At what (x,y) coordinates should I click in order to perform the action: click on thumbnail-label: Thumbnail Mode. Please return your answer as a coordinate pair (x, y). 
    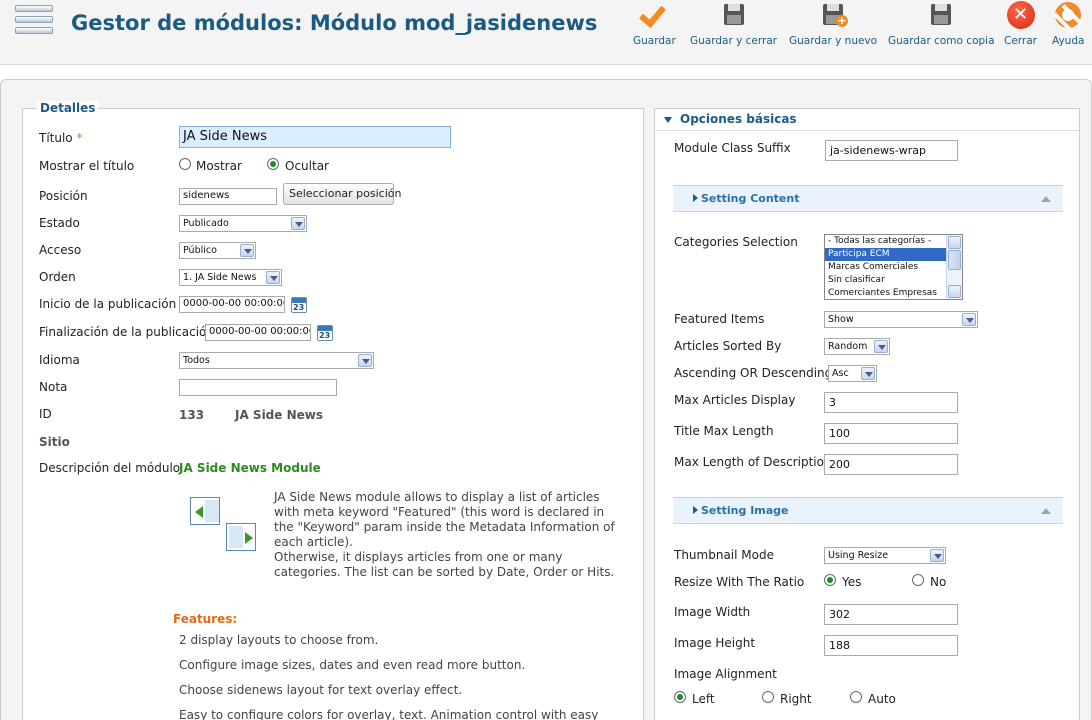
    Looking at the image, I should click on (724, 555).